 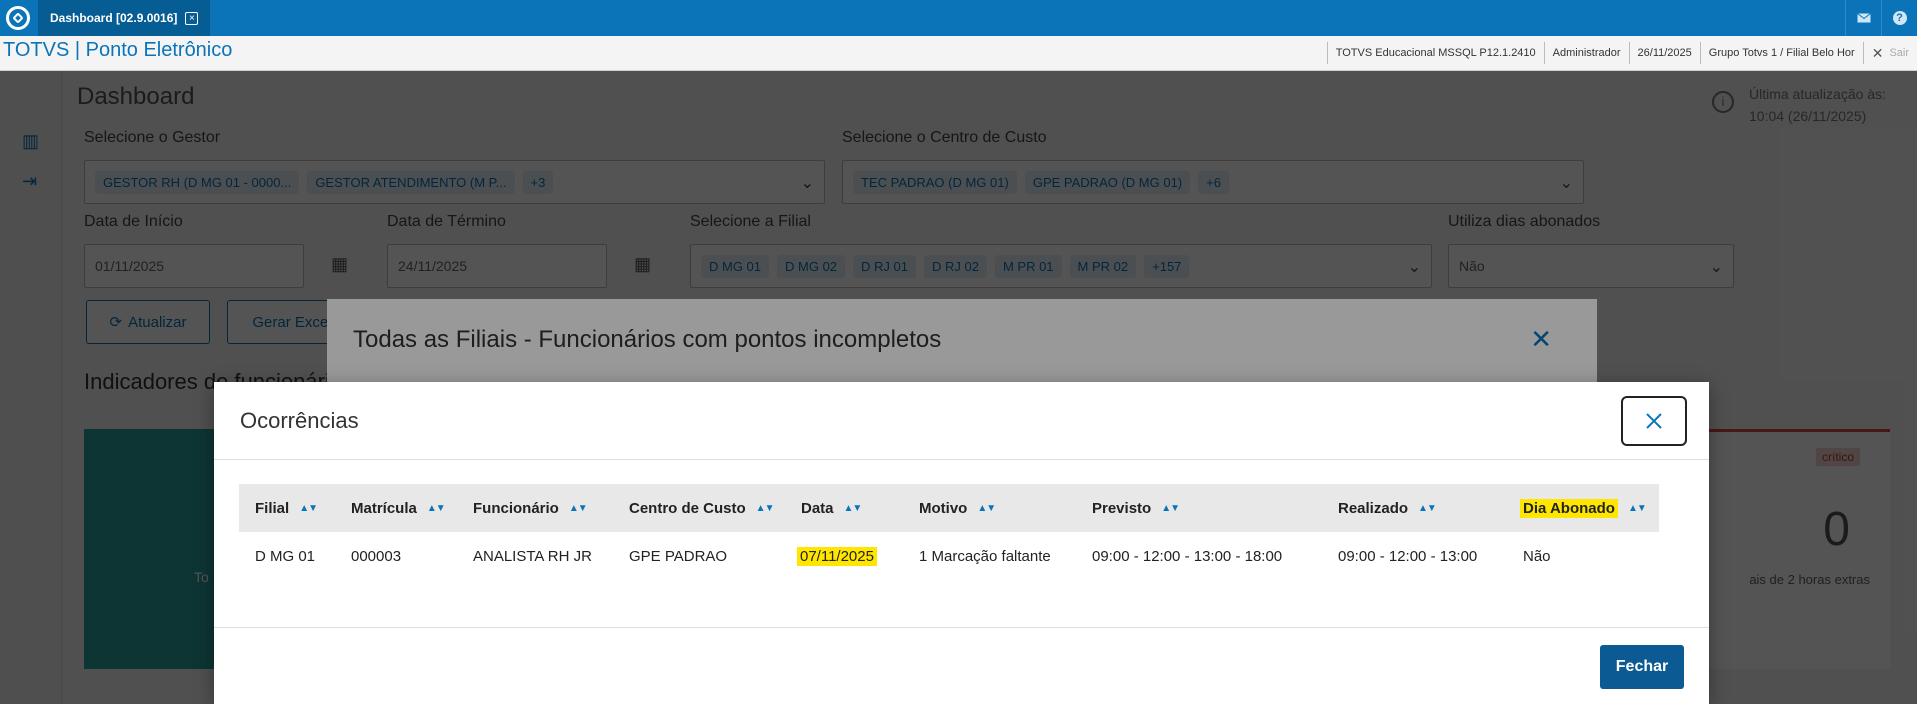 What do you see at coordinates (1642, 667) in the screenshot?
I see `fechar-button: Fechar` at bounding box center [1642, 667].